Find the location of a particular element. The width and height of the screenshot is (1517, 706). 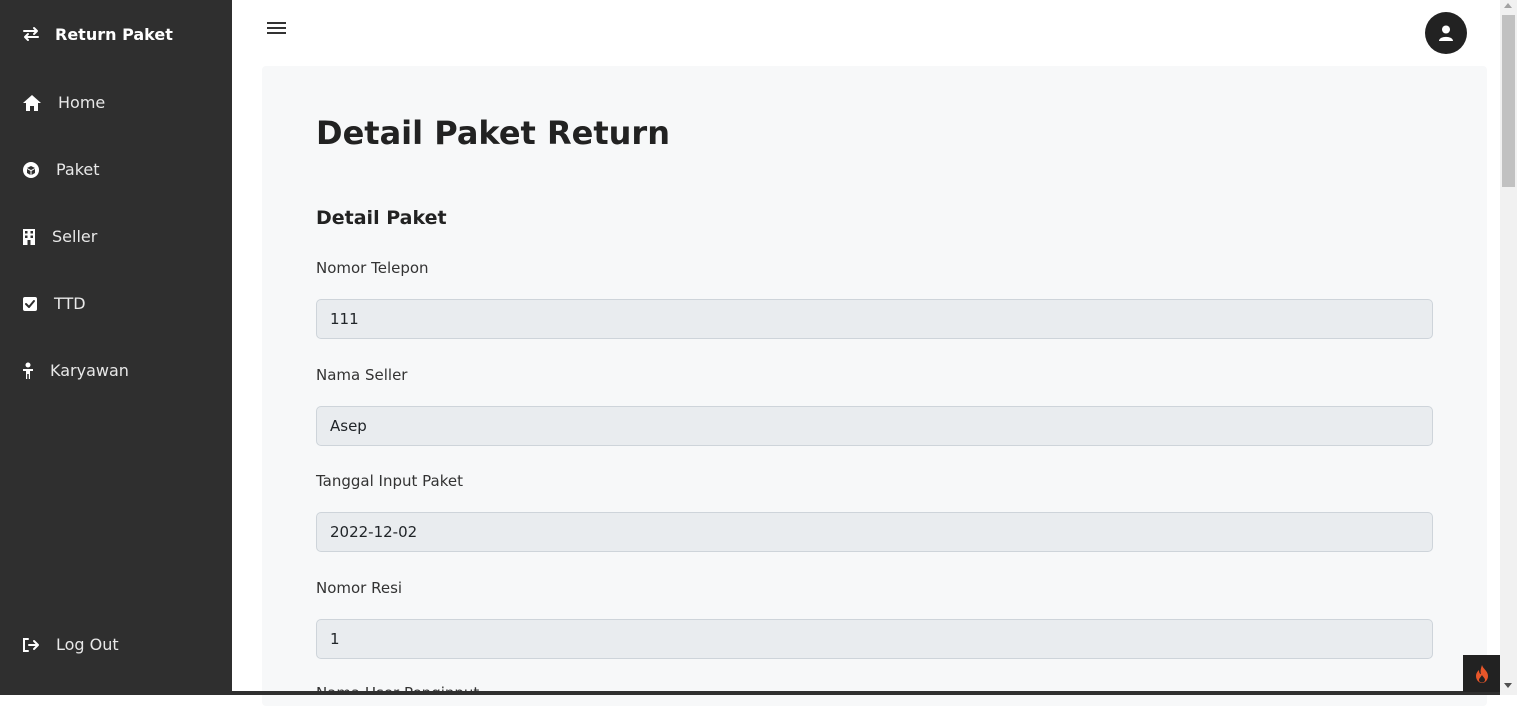

swap-arrows-icon is located at coordinates (31, 34).